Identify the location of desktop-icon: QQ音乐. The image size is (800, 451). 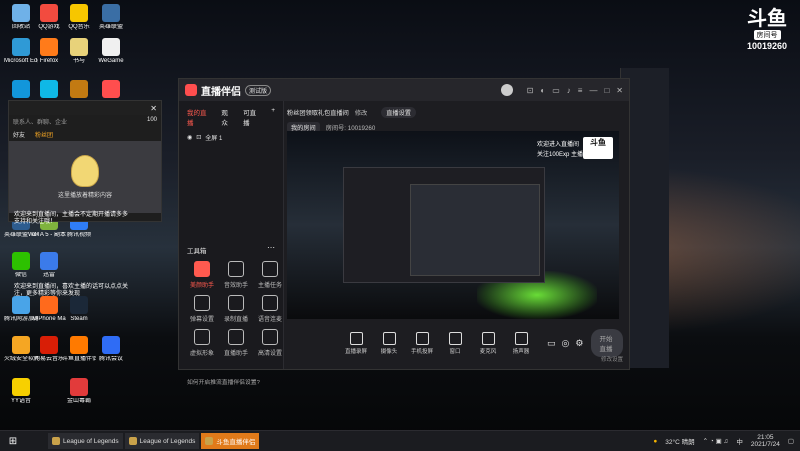
(79, 17).